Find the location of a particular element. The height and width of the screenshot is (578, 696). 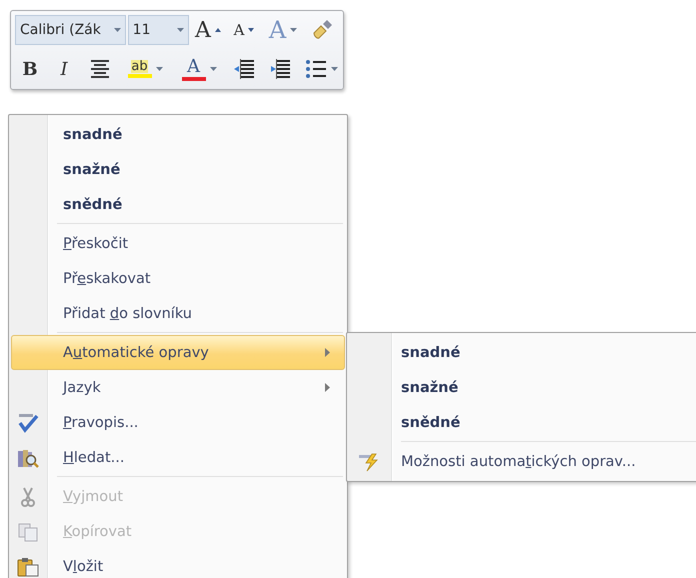

menu-item: Přeskakovat is located at coordinates (178, 278).